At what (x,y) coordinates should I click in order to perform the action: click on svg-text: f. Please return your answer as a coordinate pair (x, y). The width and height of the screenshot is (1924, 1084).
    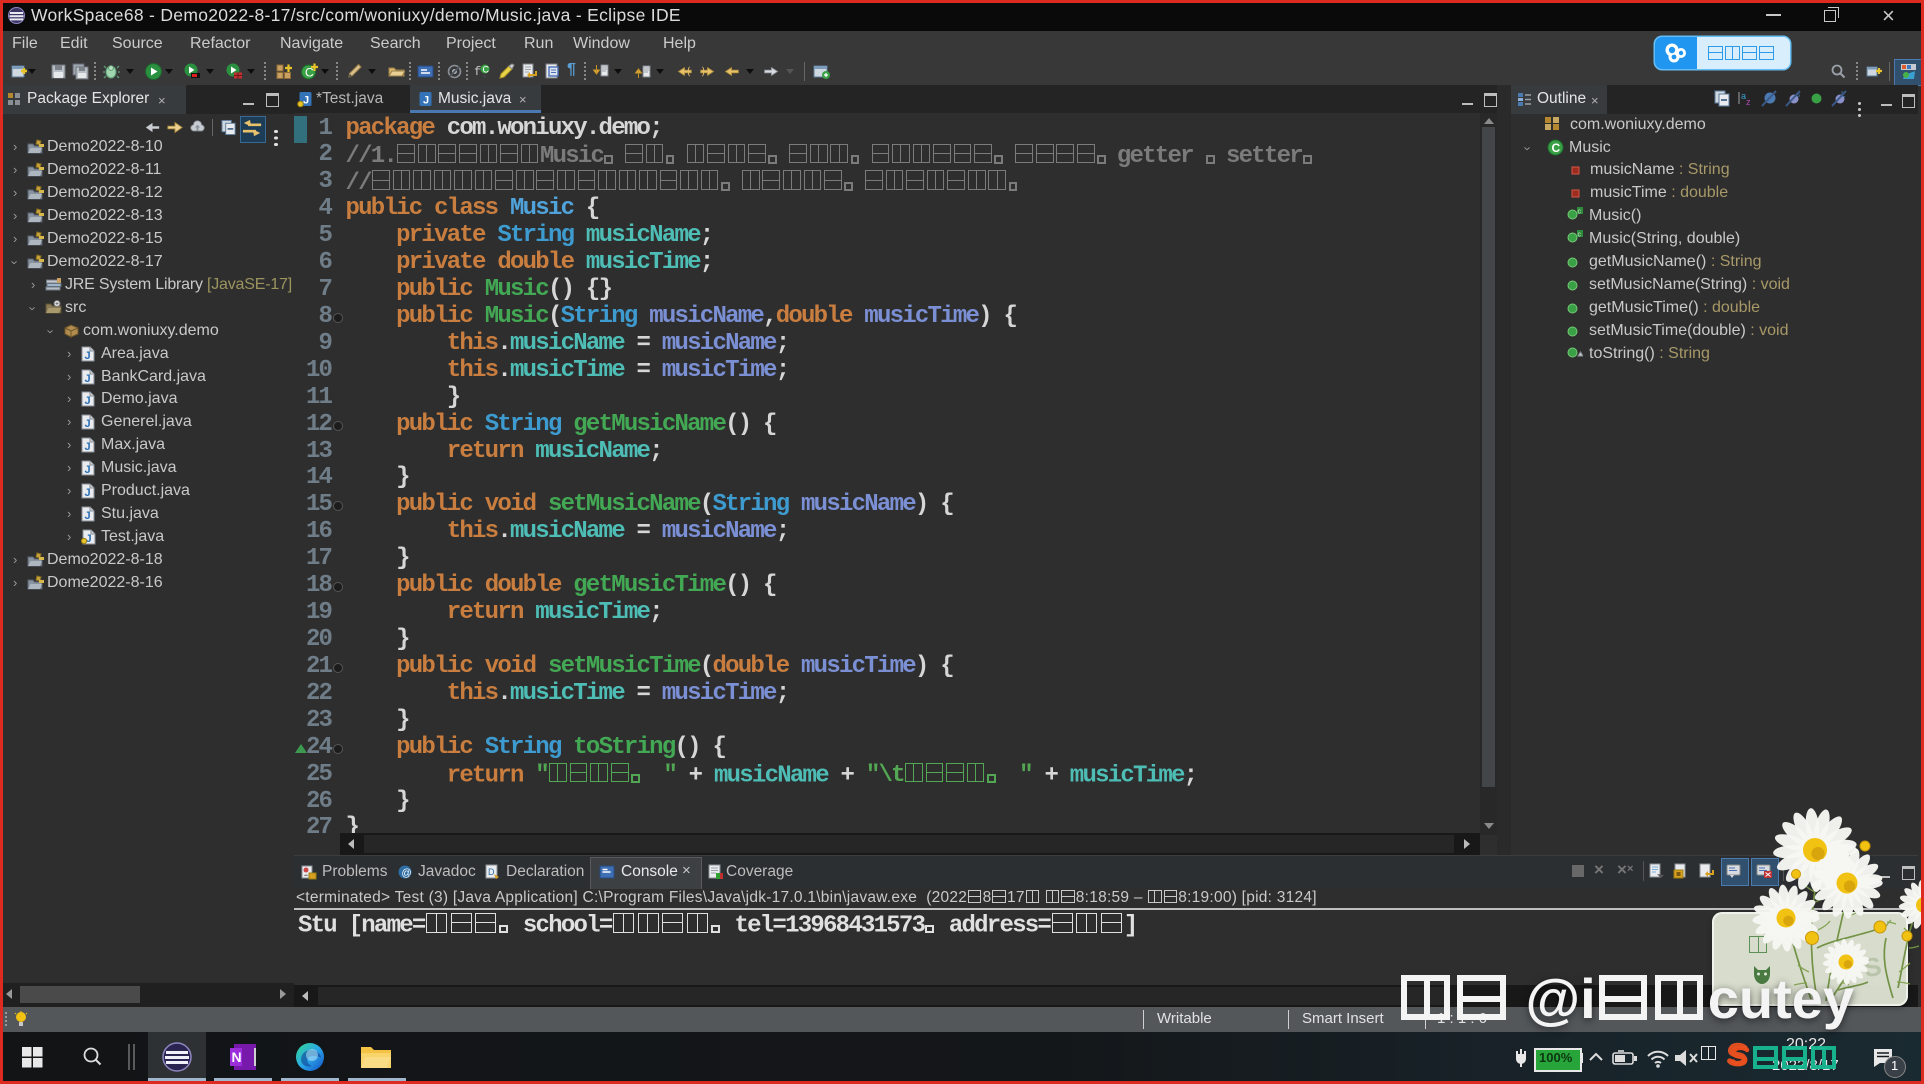
    Looking at the image, I should click on (477, 72).